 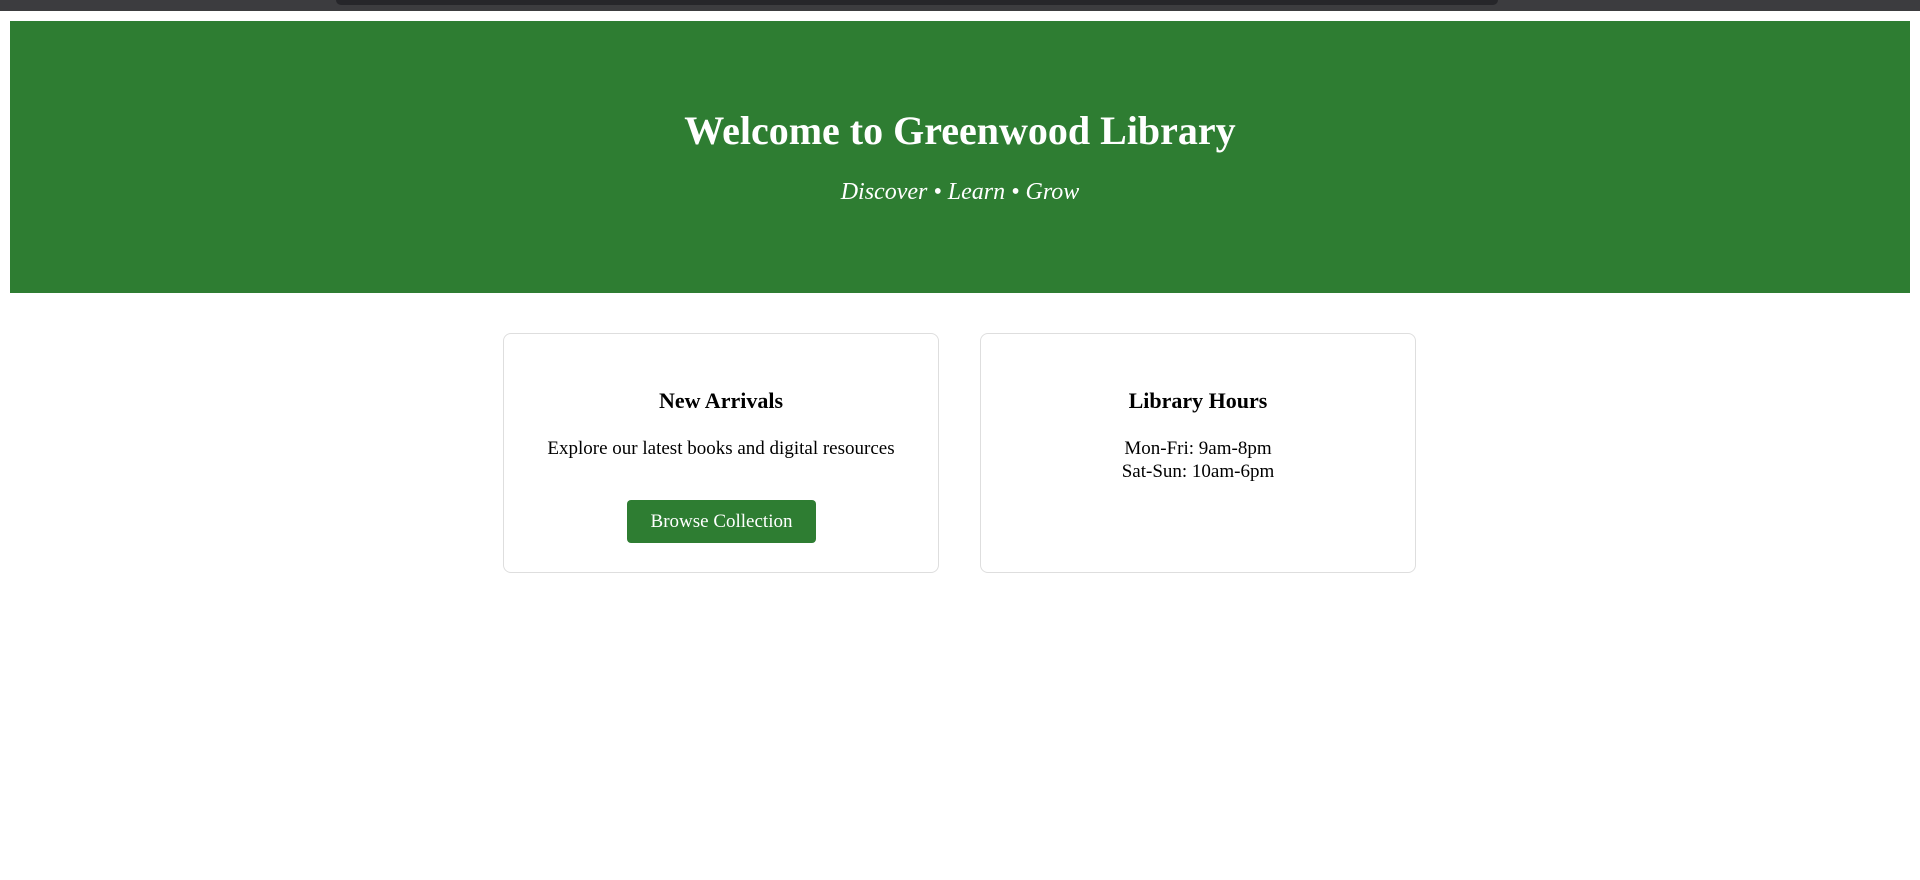 What do you see at coordinates (1198, 471) in the screenshot?
I see `weekend-hours: Sat-Sun: 10am-6pm` at bounding box center [1198, 471].